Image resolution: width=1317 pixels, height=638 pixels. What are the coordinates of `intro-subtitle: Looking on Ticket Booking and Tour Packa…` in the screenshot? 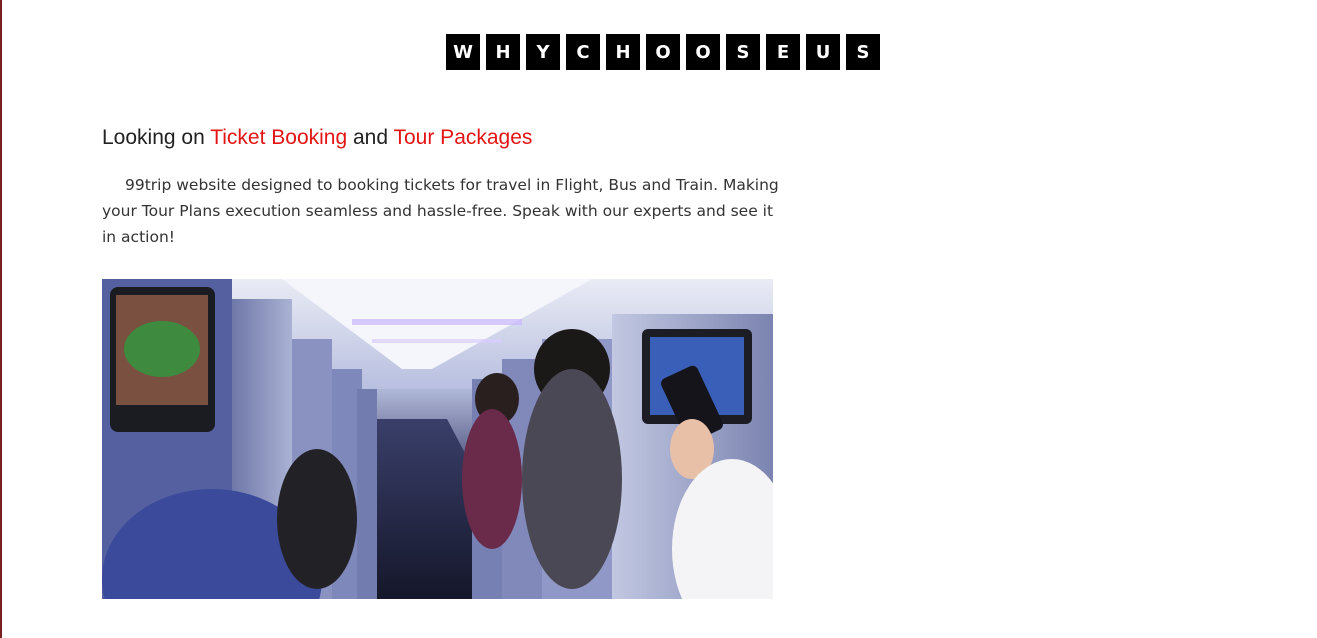 It's located at (317, 138).